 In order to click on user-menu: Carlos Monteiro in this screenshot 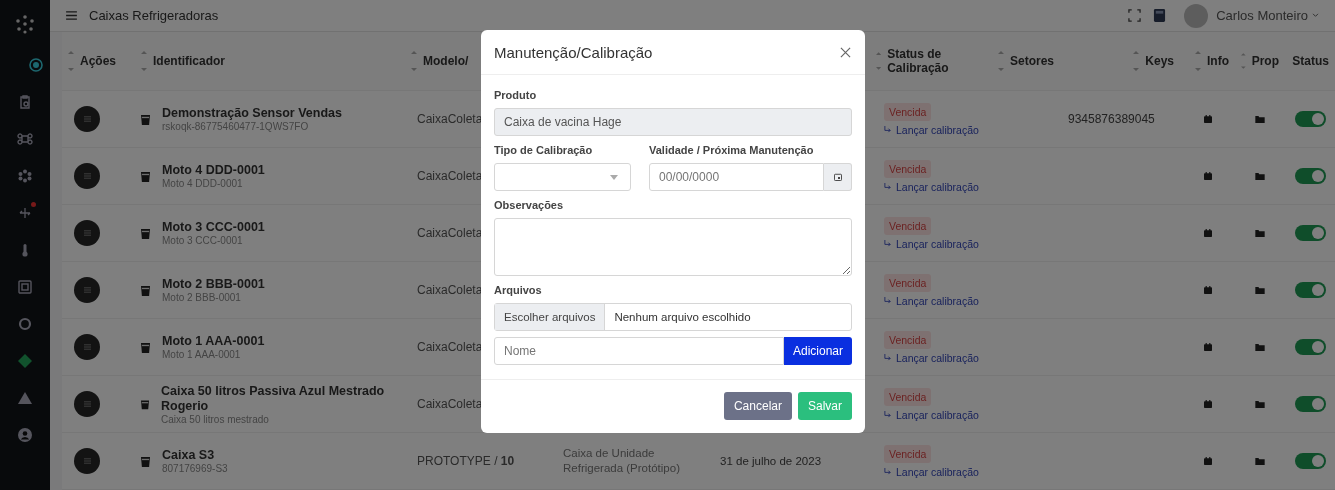, I will do `click(1267, 15)`.